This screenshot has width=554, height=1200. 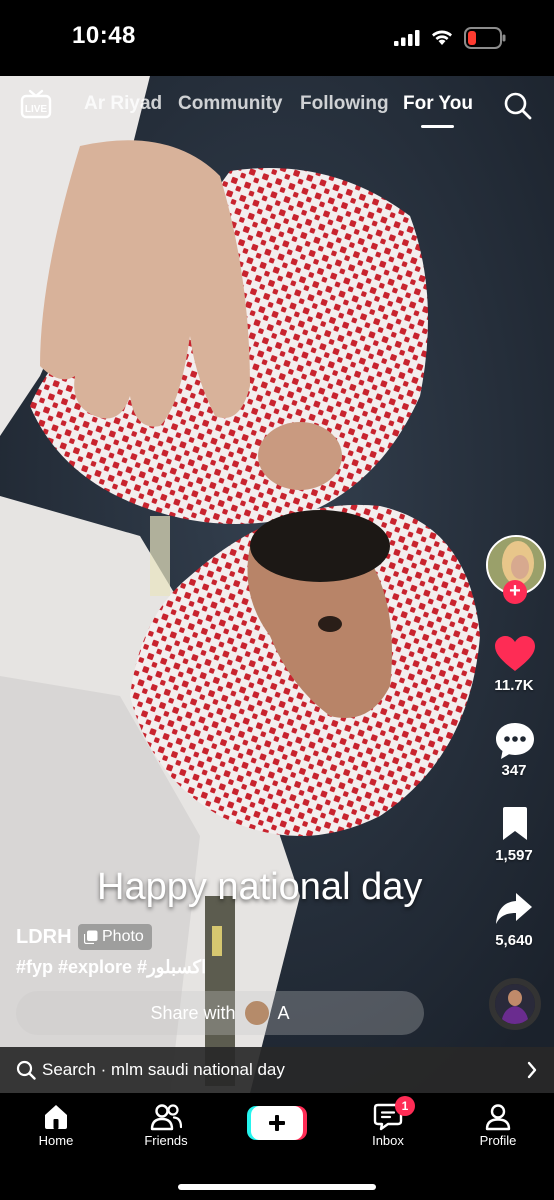 I want to click on status-bar: 10:48, so click(x=277, y=38).